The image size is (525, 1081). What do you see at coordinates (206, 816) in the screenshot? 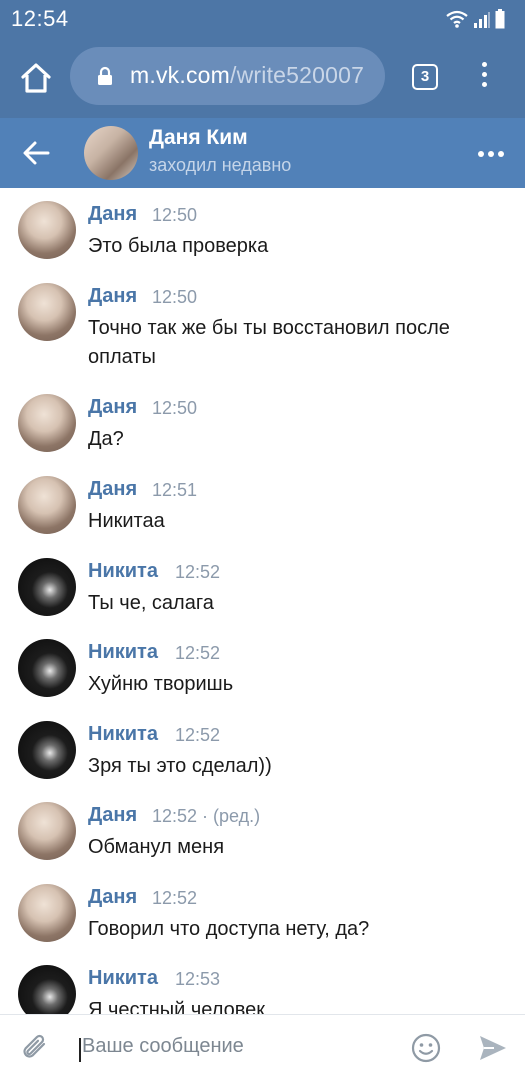
I see `message-time: 12:52 · (ред.)` at bounding box center [206, 816].